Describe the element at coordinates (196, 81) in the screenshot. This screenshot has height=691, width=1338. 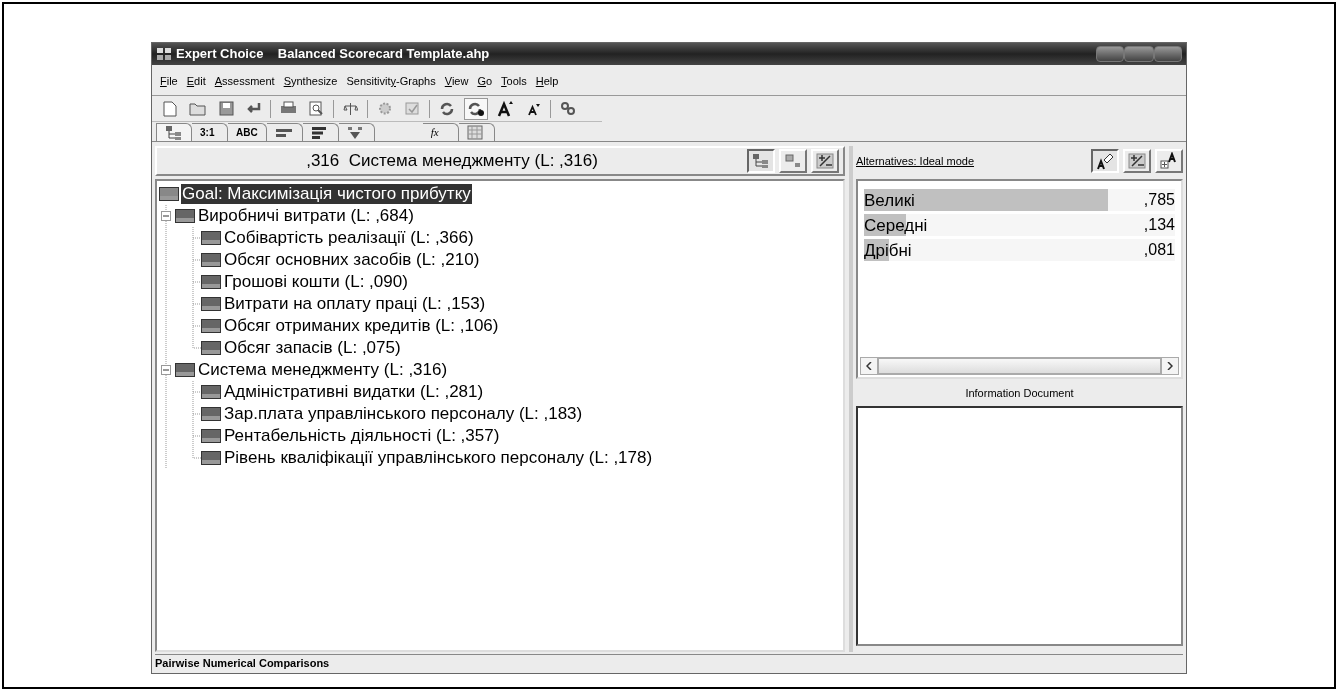
I see `menu-item: Edit` at that location.